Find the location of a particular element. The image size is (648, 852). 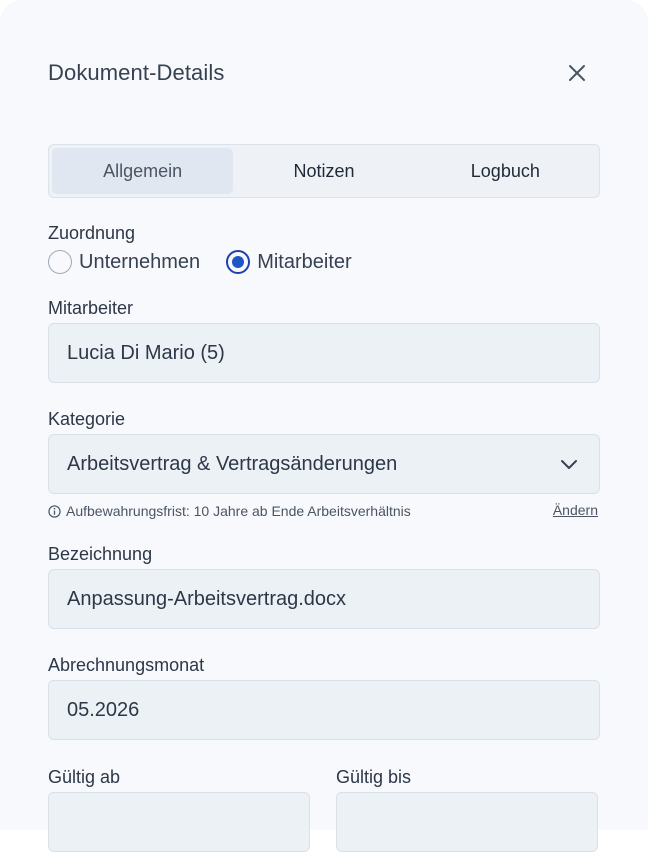

billing-month-field: 05.2026 is located at coordinates (324, 710).